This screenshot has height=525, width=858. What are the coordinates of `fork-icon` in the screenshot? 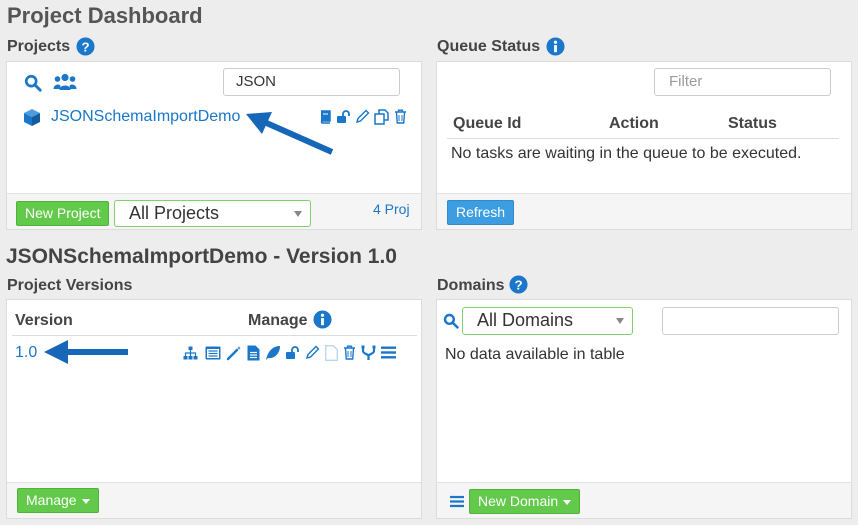 It's located at (368, 353).